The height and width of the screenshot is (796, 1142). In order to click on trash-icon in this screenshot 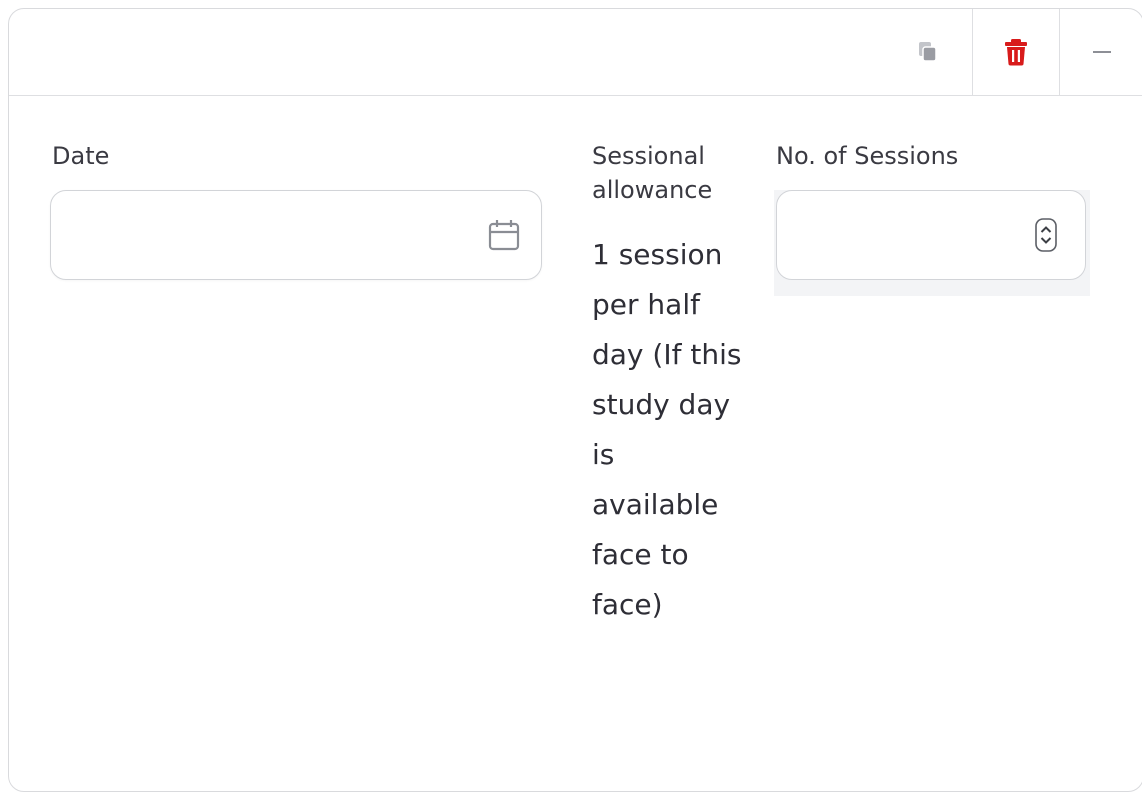, I will do `click(1016, 52)`.